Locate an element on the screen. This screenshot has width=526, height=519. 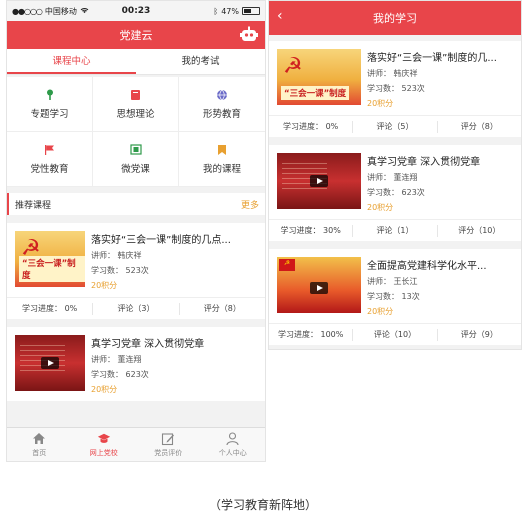
nav-label: 首页 is located at coordinates (39, 452).